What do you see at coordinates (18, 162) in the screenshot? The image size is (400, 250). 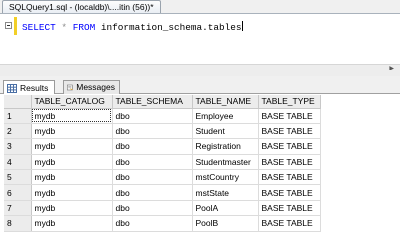 I see `row-number: 4` at bounding box center [18, 162].